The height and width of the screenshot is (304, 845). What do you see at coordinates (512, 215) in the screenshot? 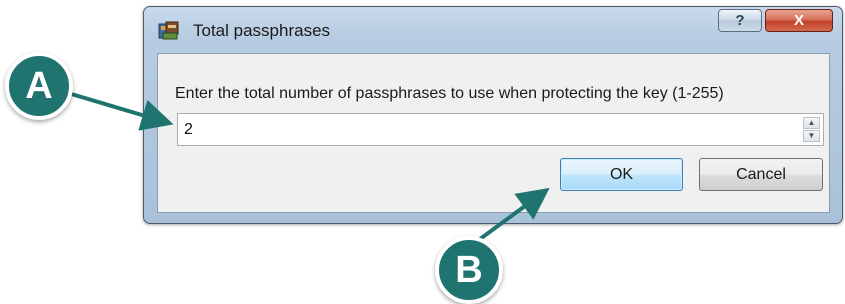
I see `callout-b-arrow` at bounding box center [512, 215].